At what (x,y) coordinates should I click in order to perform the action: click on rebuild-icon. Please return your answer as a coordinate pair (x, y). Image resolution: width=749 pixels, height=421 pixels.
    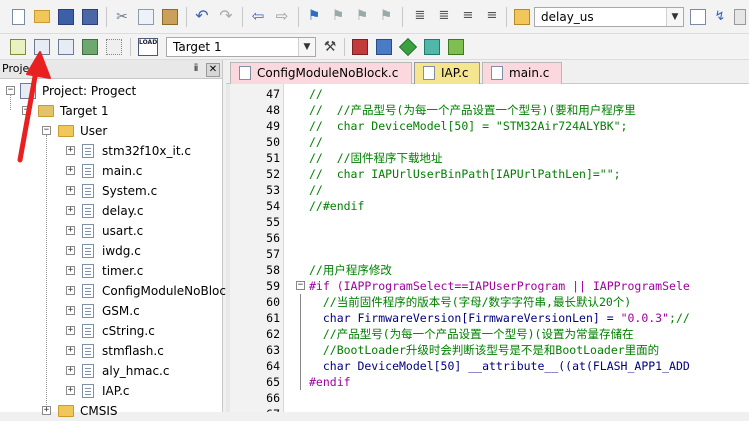
    Looking at the image, I should click on (66, 47).